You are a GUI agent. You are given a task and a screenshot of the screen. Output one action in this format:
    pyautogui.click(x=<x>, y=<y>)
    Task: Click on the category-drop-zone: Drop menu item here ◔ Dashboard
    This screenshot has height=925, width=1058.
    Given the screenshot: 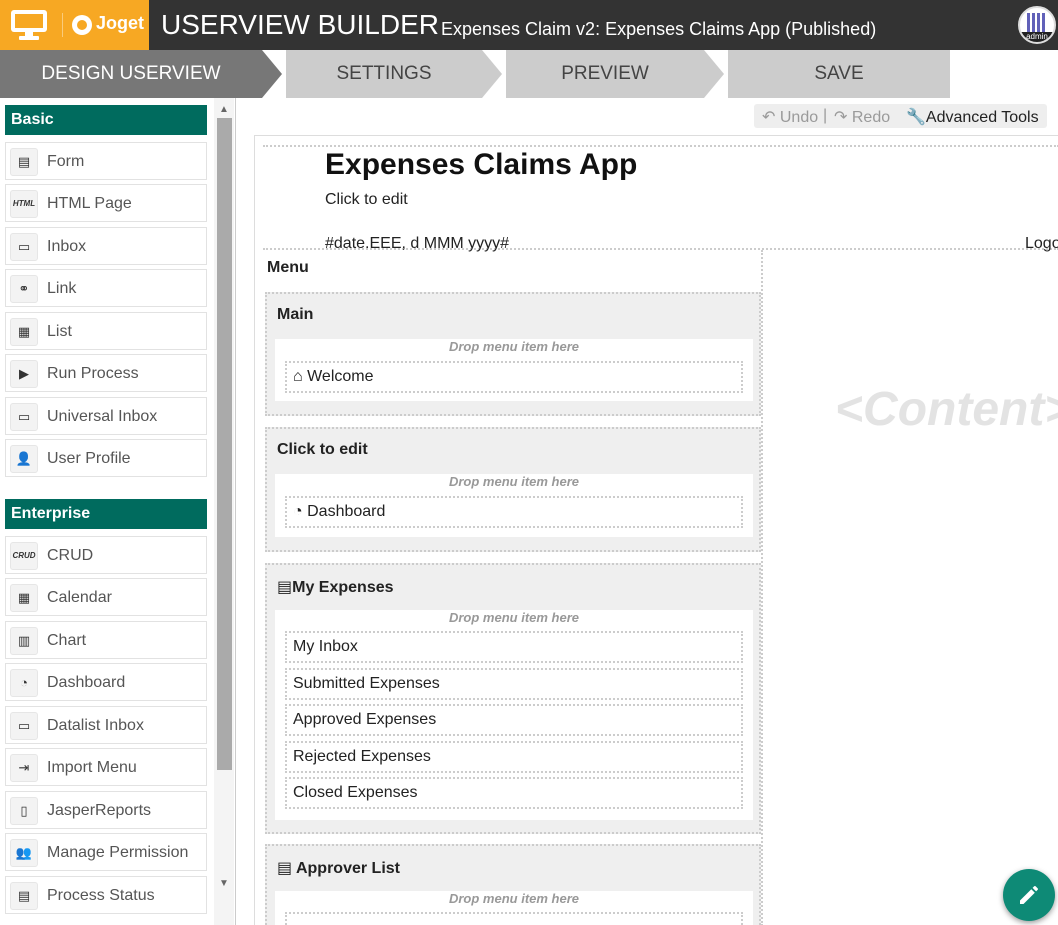 What is the action you would take?
    pyautogui.click(x=514, y=505)
    